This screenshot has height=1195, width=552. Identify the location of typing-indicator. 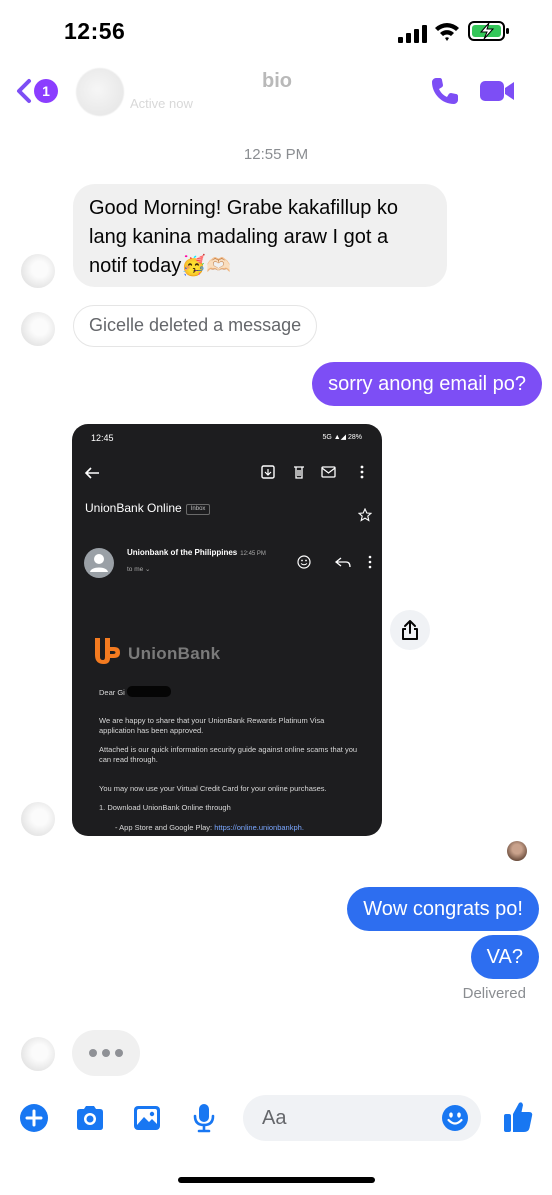
(106, 1053).